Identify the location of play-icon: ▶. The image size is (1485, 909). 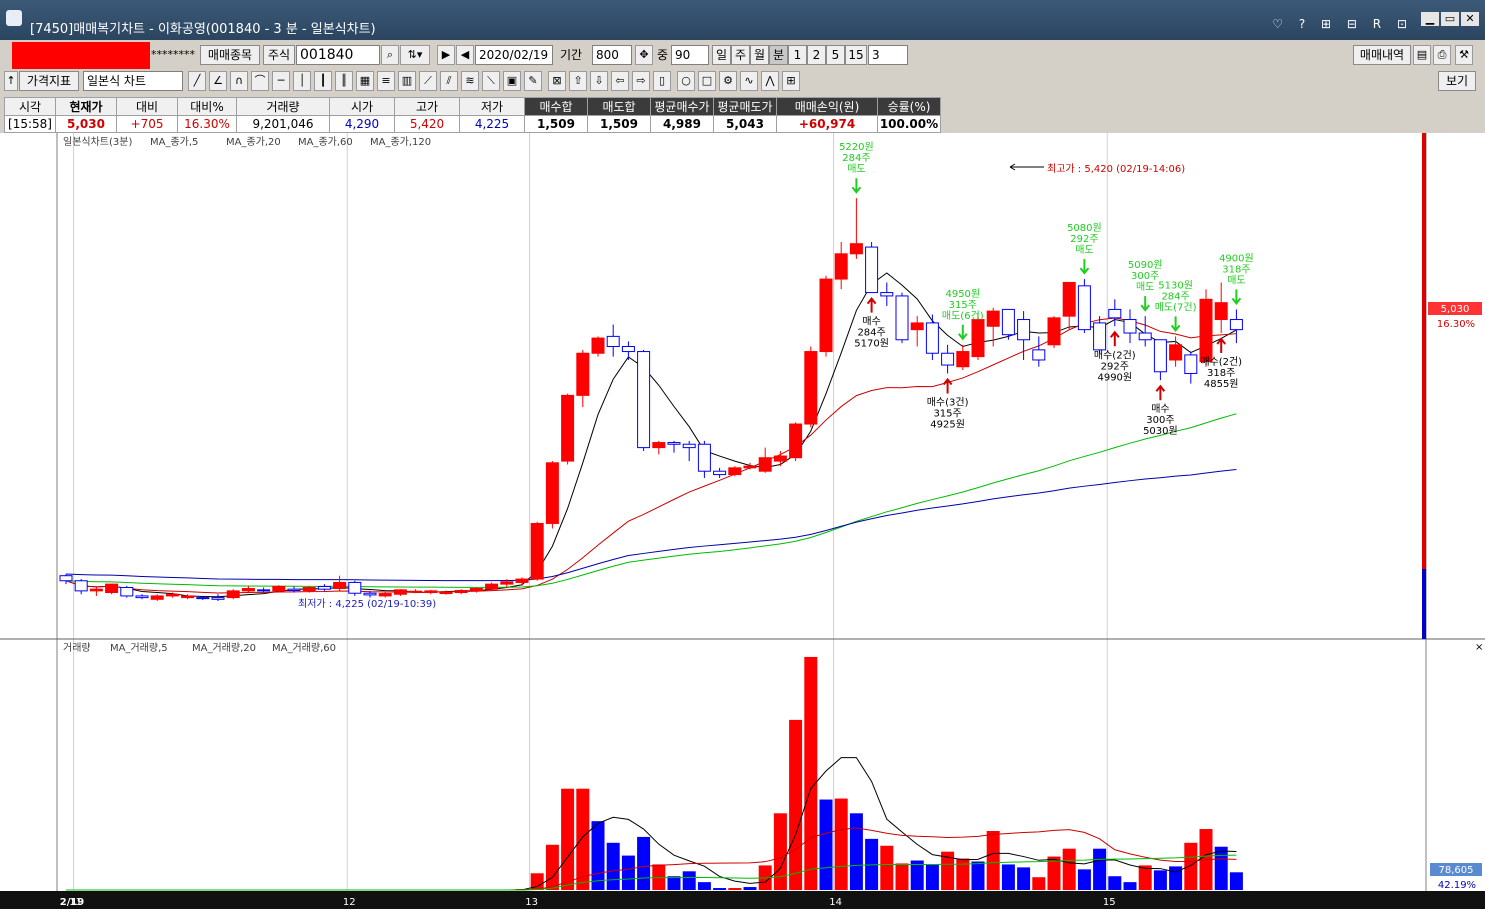
(446, 55).